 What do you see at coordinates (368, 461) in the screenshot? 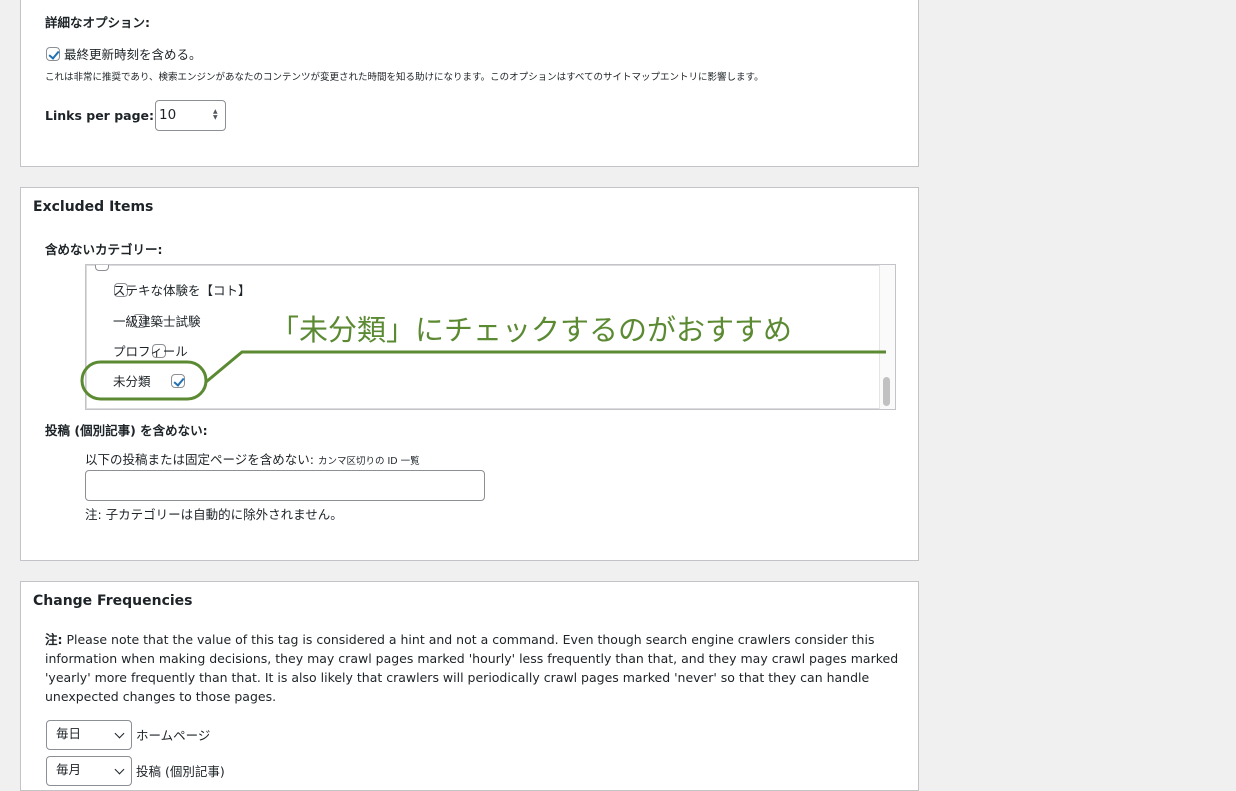
I see `exclude-posts-field-hint: カンマ区切りの ID 一覧` at bounding box center [368, 461].